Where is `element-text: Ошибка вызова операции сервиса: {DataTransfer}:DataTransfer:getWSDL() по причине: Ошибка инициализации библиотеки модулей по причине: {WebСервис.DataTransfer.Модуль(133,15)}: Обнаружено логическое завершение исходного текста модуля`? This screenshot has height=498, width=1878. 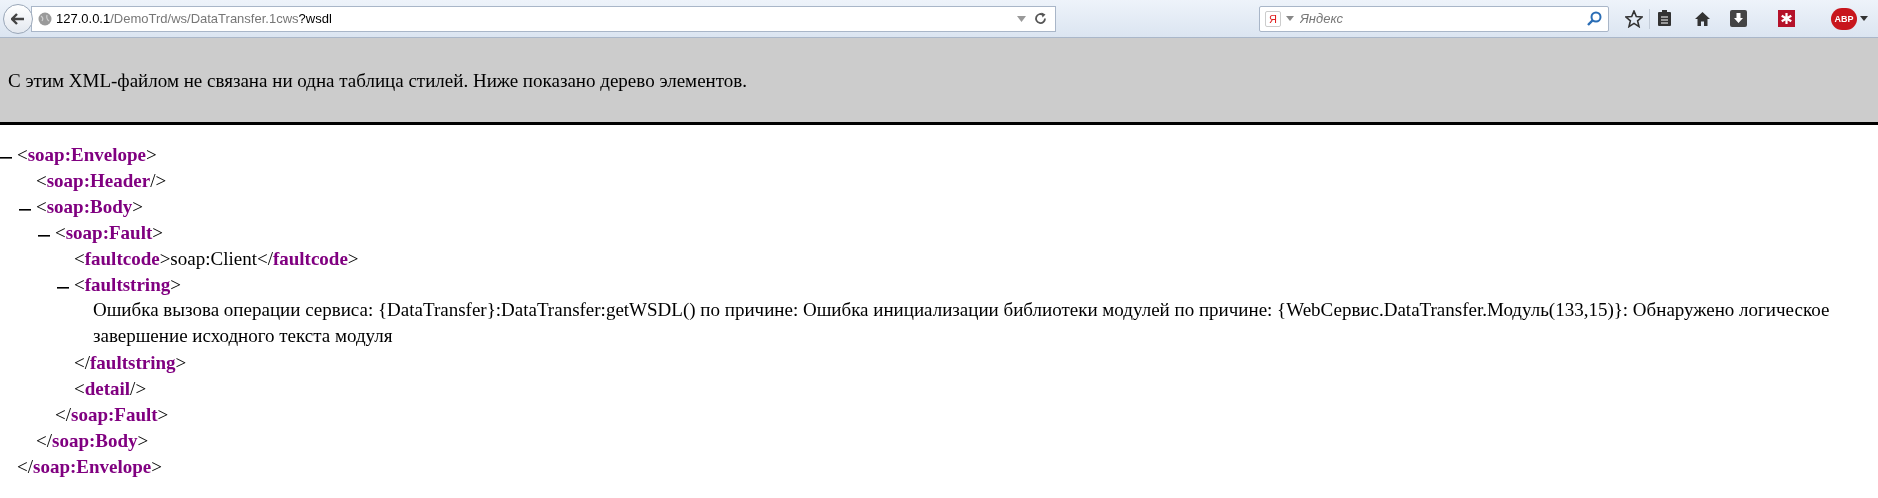 element-text: Ошибка вызова операции сервиса: {DataTransfer}:DataTransfer:getWSDL() по причине: Ошибка инициализации библиотеки модулей по причине: {WebСервис.DataTransfer.Модуль(133,15)}: Обнаружено логическое завершение исходного текста модуля is located at coordinates (962, 323).